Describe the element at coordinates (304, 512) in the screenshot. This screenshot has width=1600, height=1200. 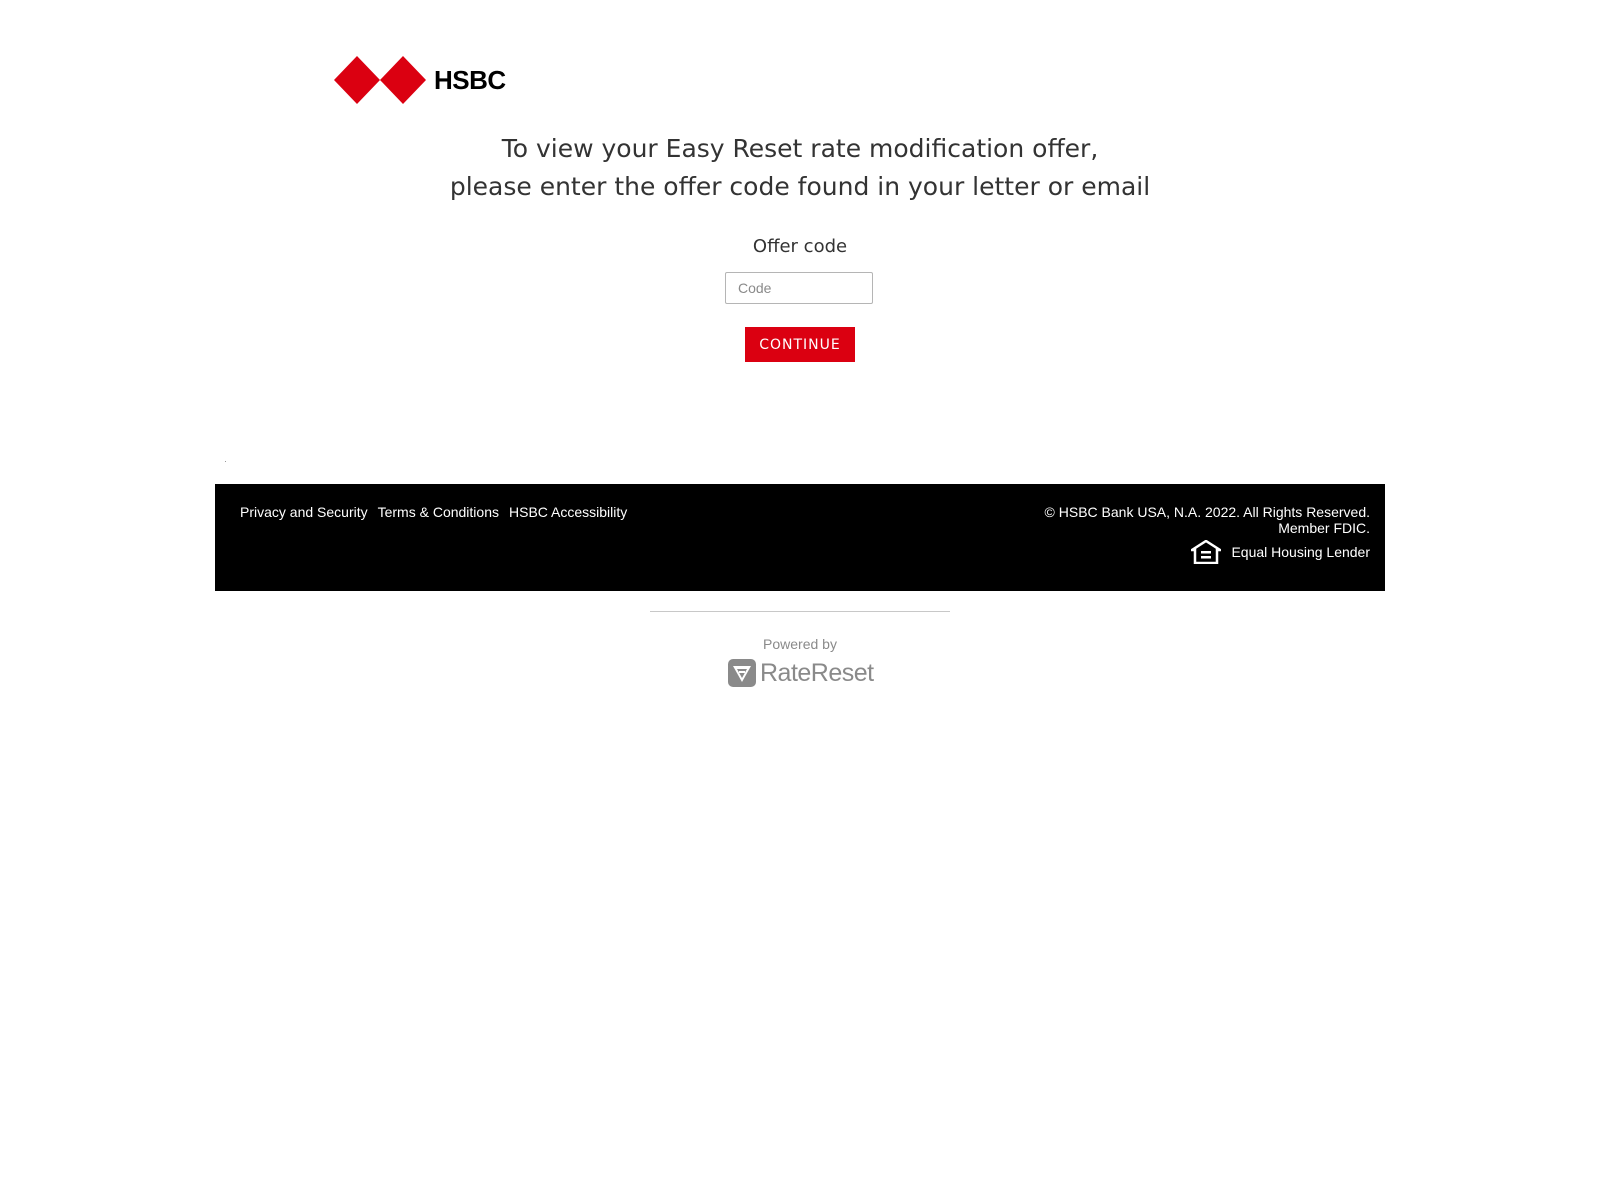
I see `privacy-security-link: Privacy and Security` at that location.